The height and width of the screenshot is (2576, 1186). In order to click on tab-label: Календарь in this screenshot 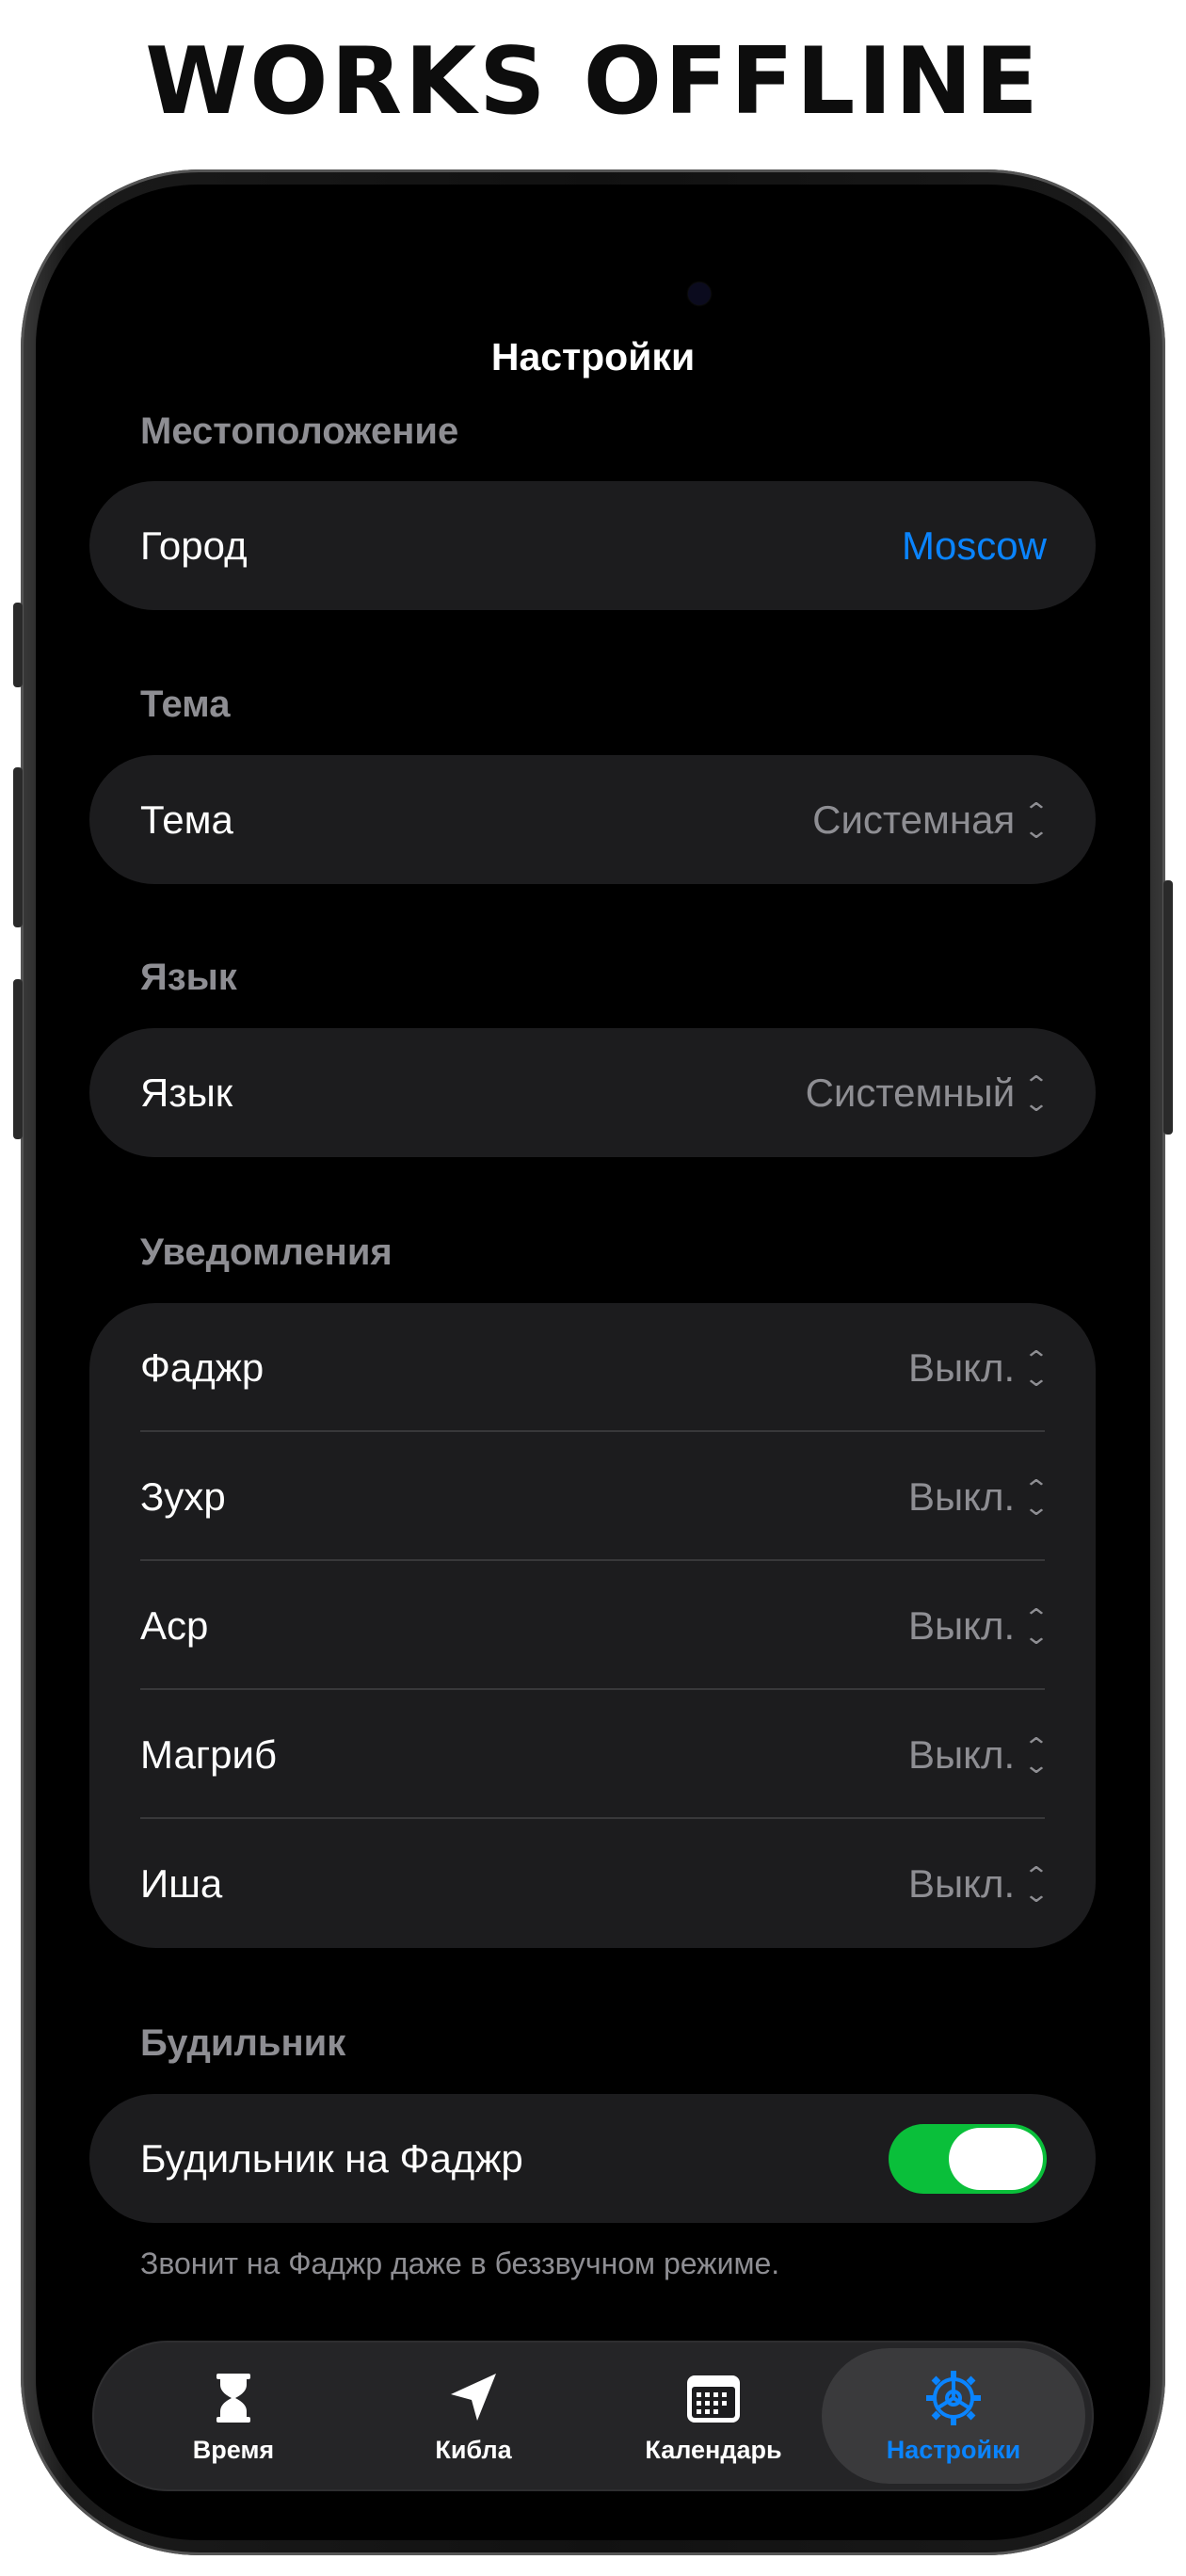, I will do `click(713, 2449)`.